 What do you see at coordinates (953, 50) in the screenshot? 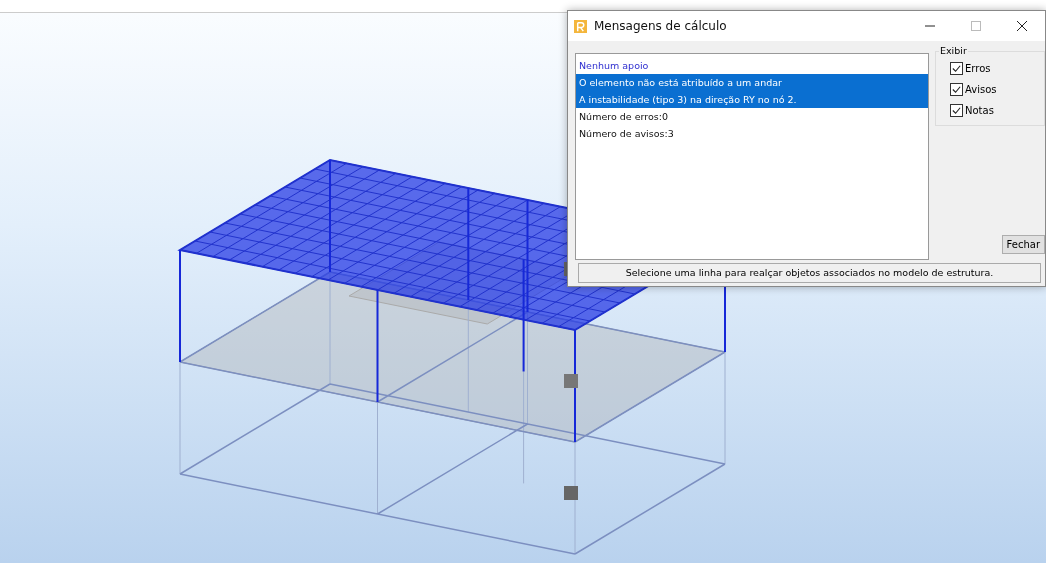
I see `group-title: Exibir` at bounding box center [953, 50].